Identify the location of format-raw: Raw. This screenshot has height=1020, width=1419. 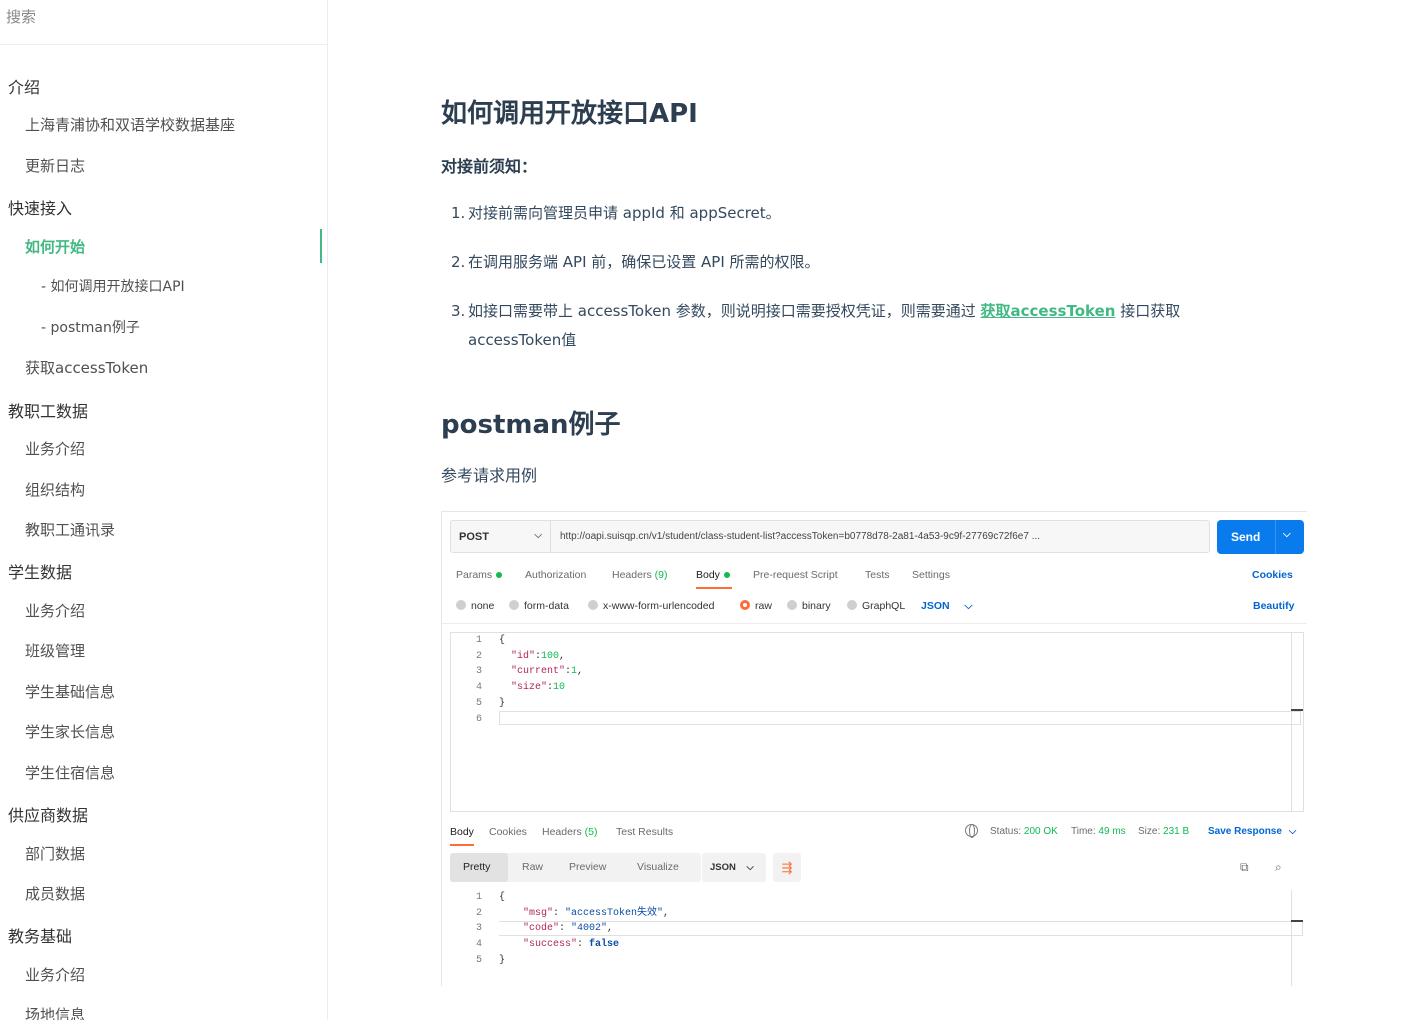
(532, 867).